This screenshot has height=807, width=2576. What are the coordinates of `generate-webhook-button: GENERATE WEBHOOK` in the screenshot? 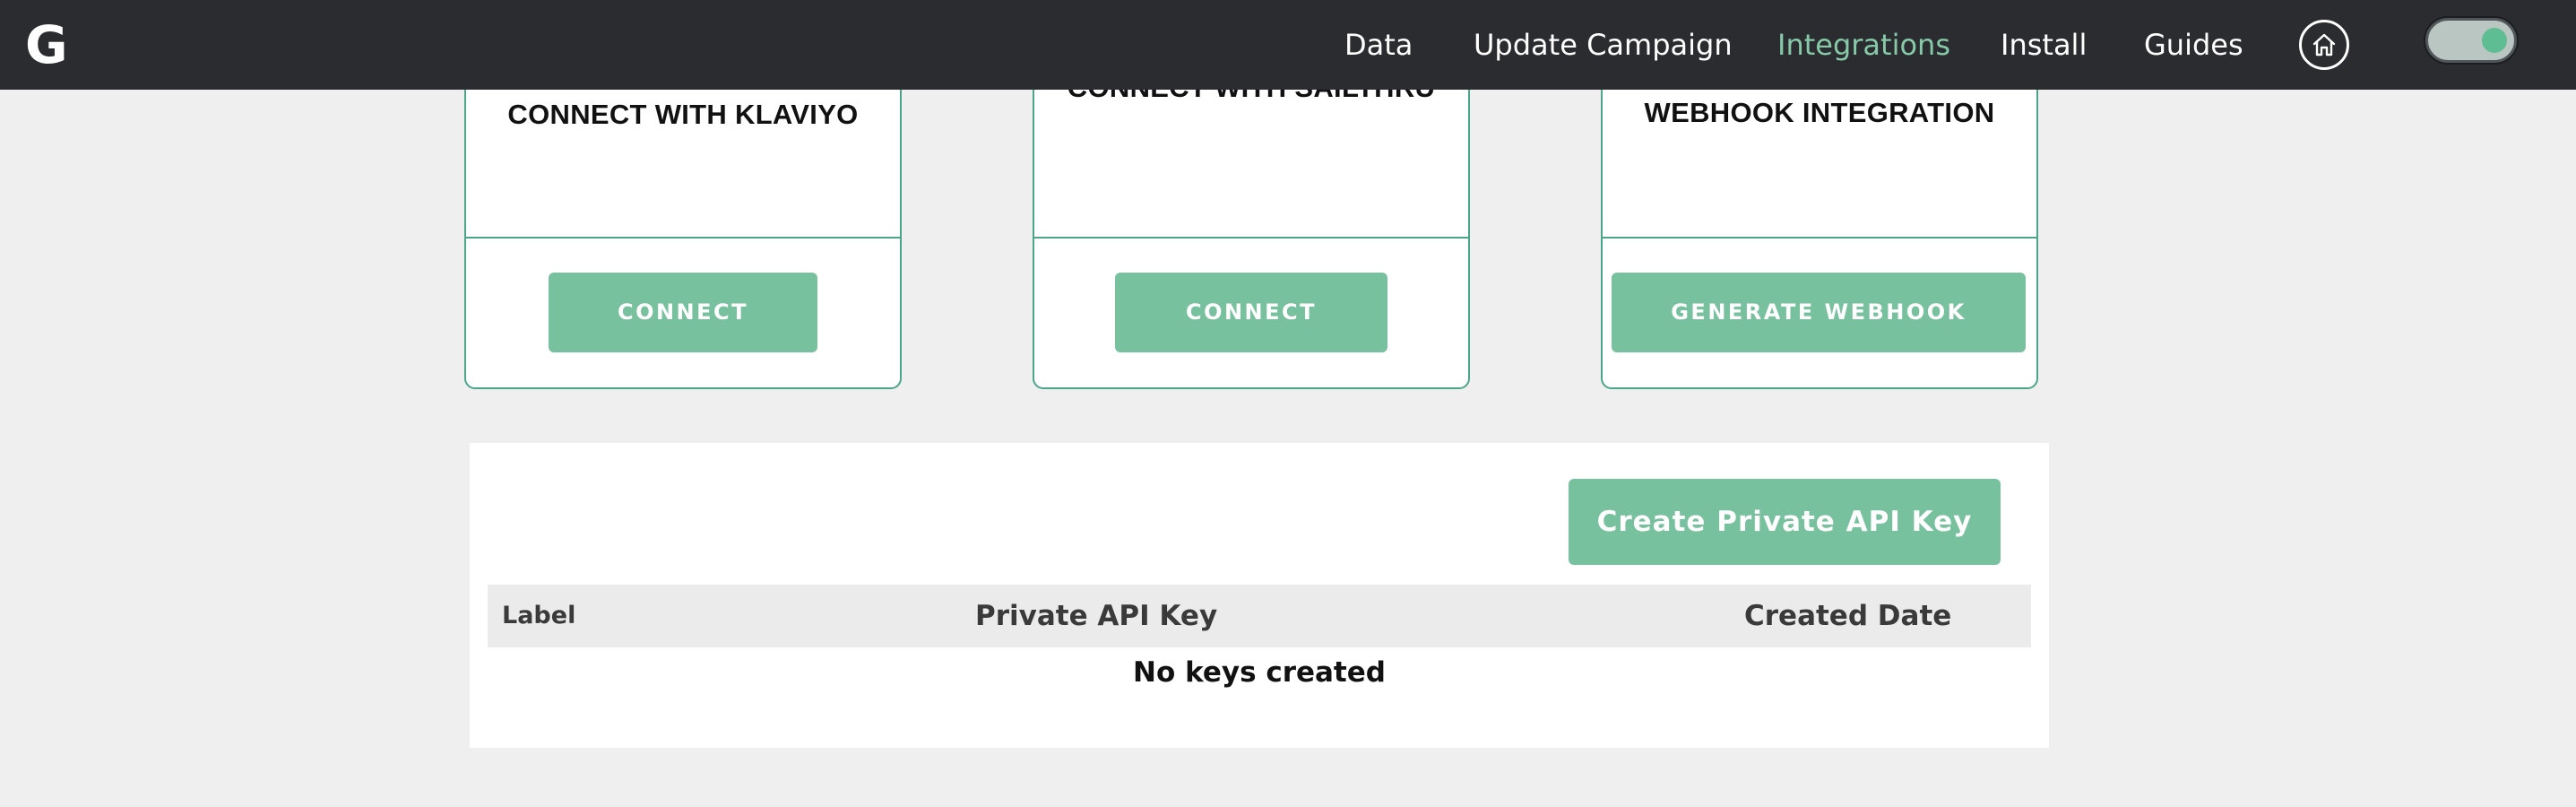 It's located at (1819, 312).